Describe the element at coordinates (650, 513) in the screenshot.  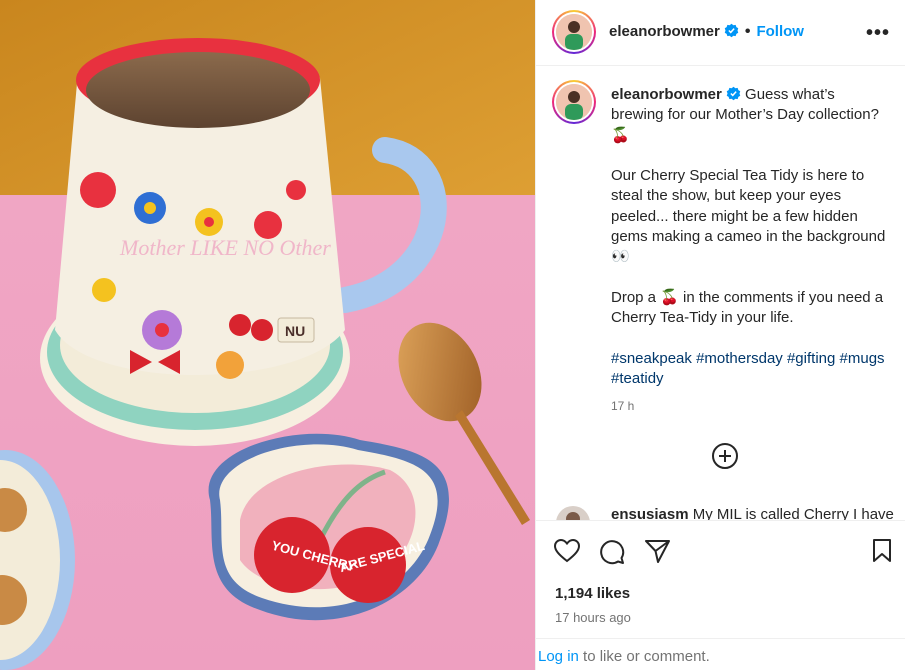
I see `commenter-username: ensusiasm` at that location.